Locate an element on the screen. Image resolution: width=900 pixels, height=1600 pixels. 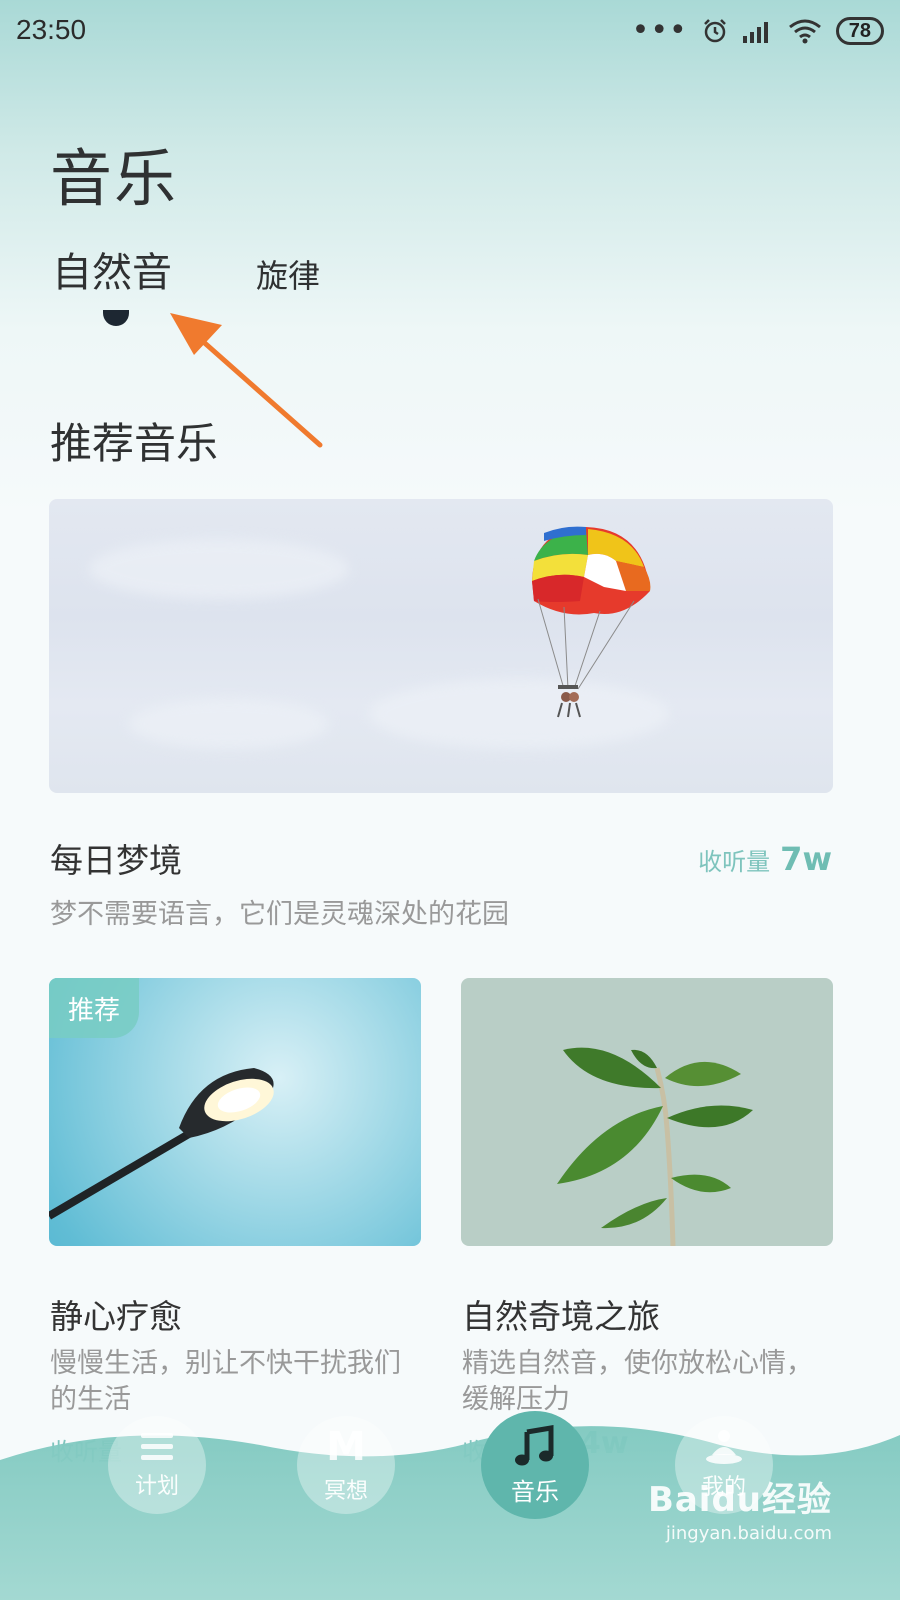
nav-meditate: M 冥想 is located at coordinates (346, 1465).